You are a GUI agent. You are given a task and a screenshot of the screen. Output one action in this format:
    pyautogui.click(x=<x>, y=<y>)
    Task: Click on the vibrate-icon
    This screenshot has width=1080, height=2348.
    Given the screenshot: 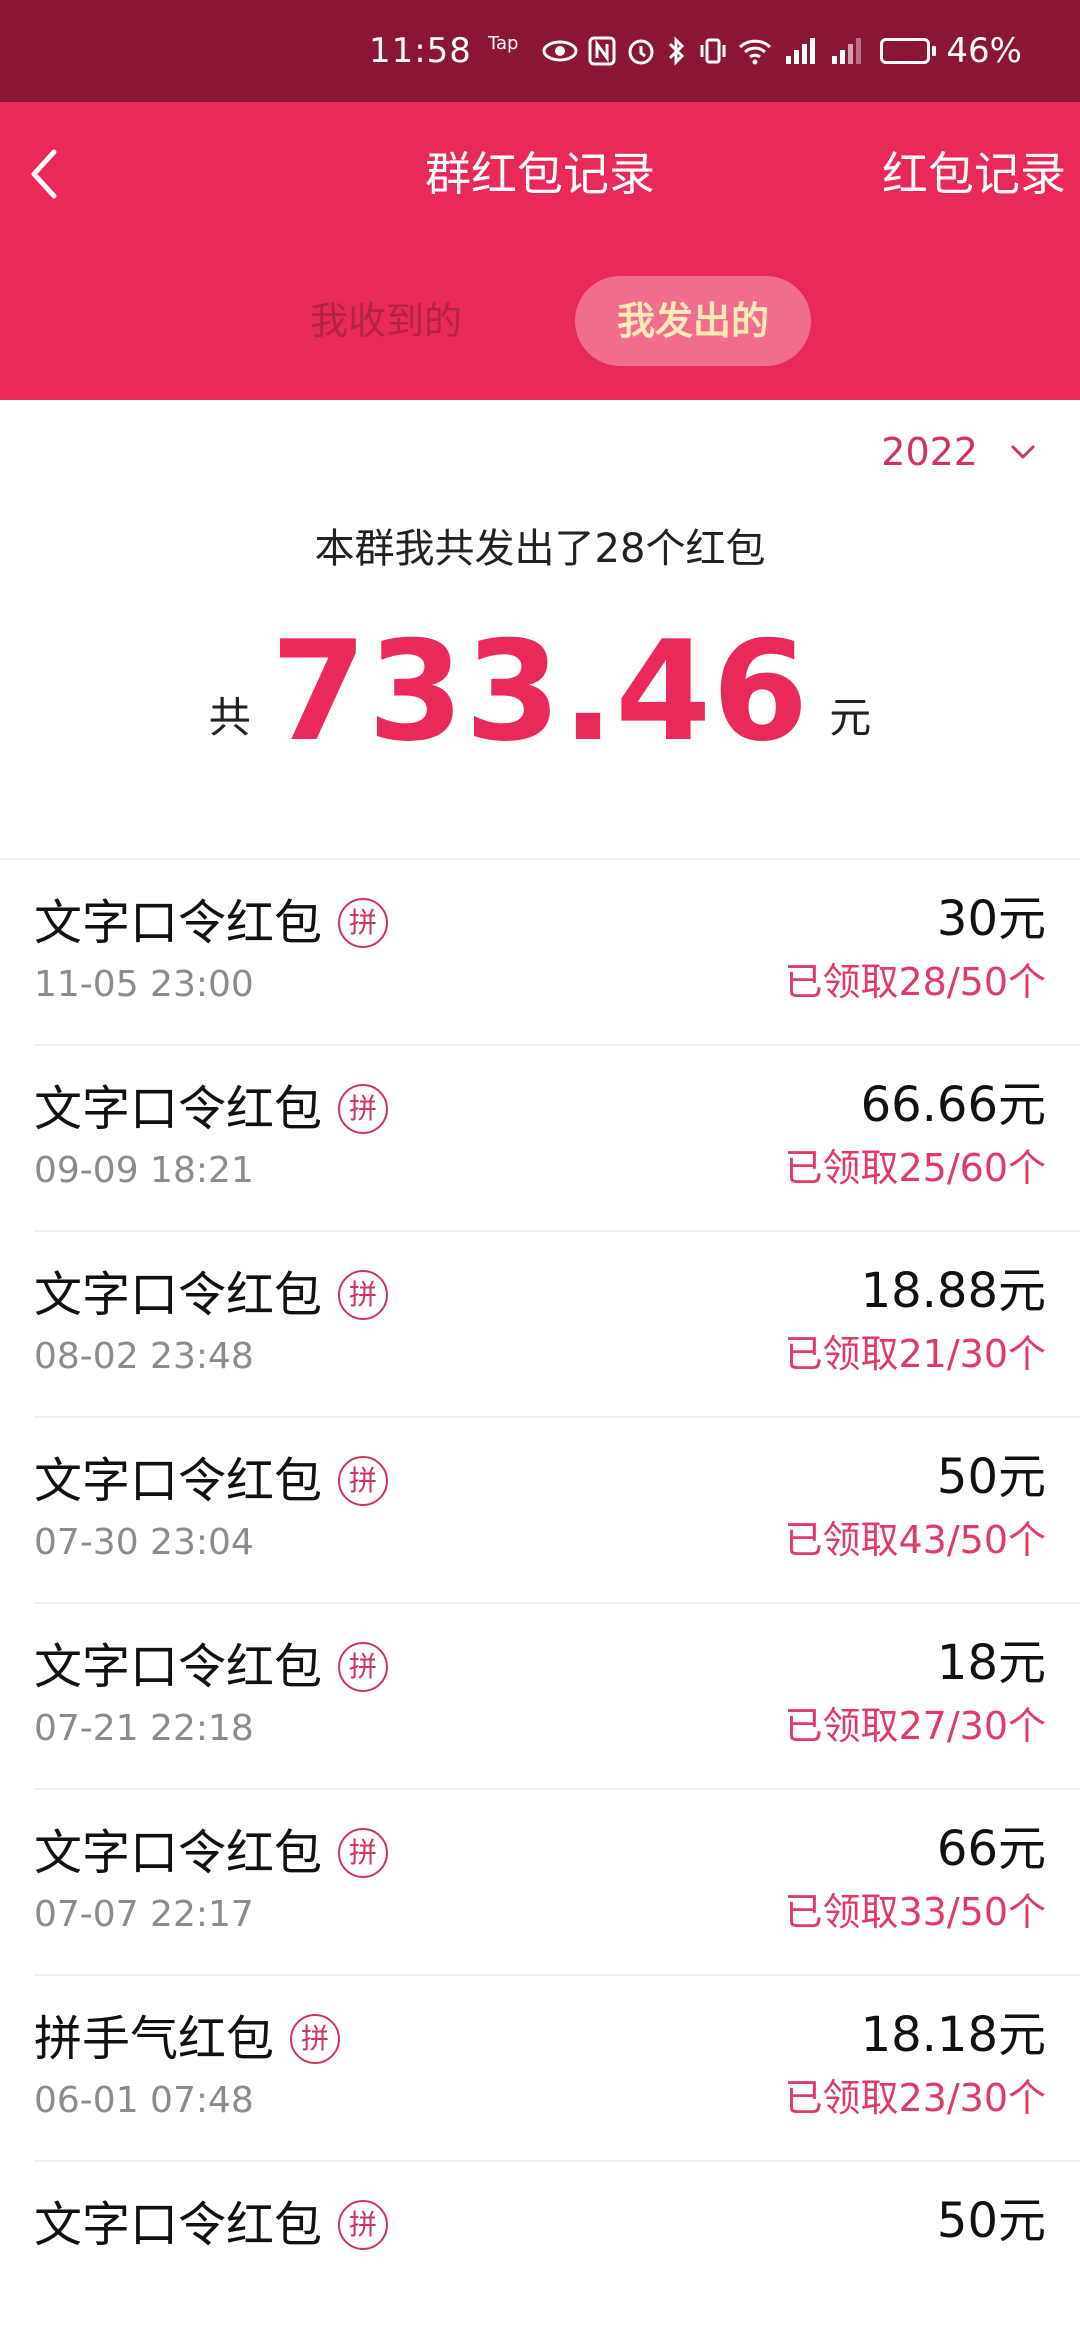 What is the action you would take?
    pyautogui.click(x=713, y=51)
    